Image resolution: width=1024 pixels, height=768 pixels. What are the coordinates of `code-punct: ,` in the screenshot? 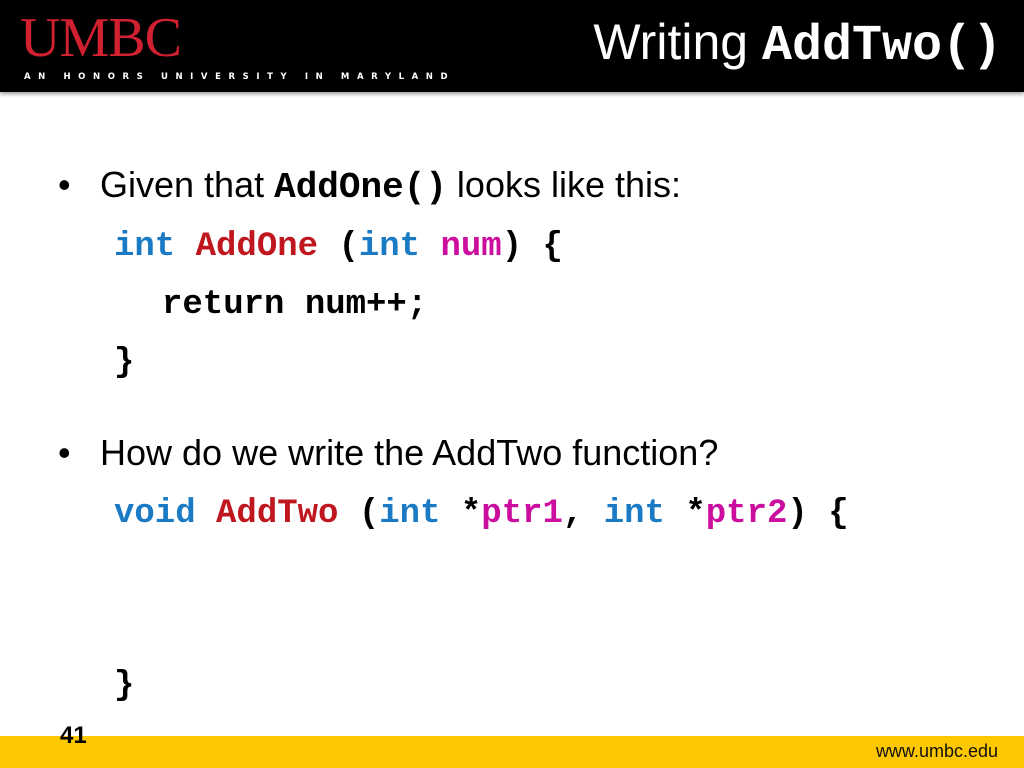 It's located at (583, 514).